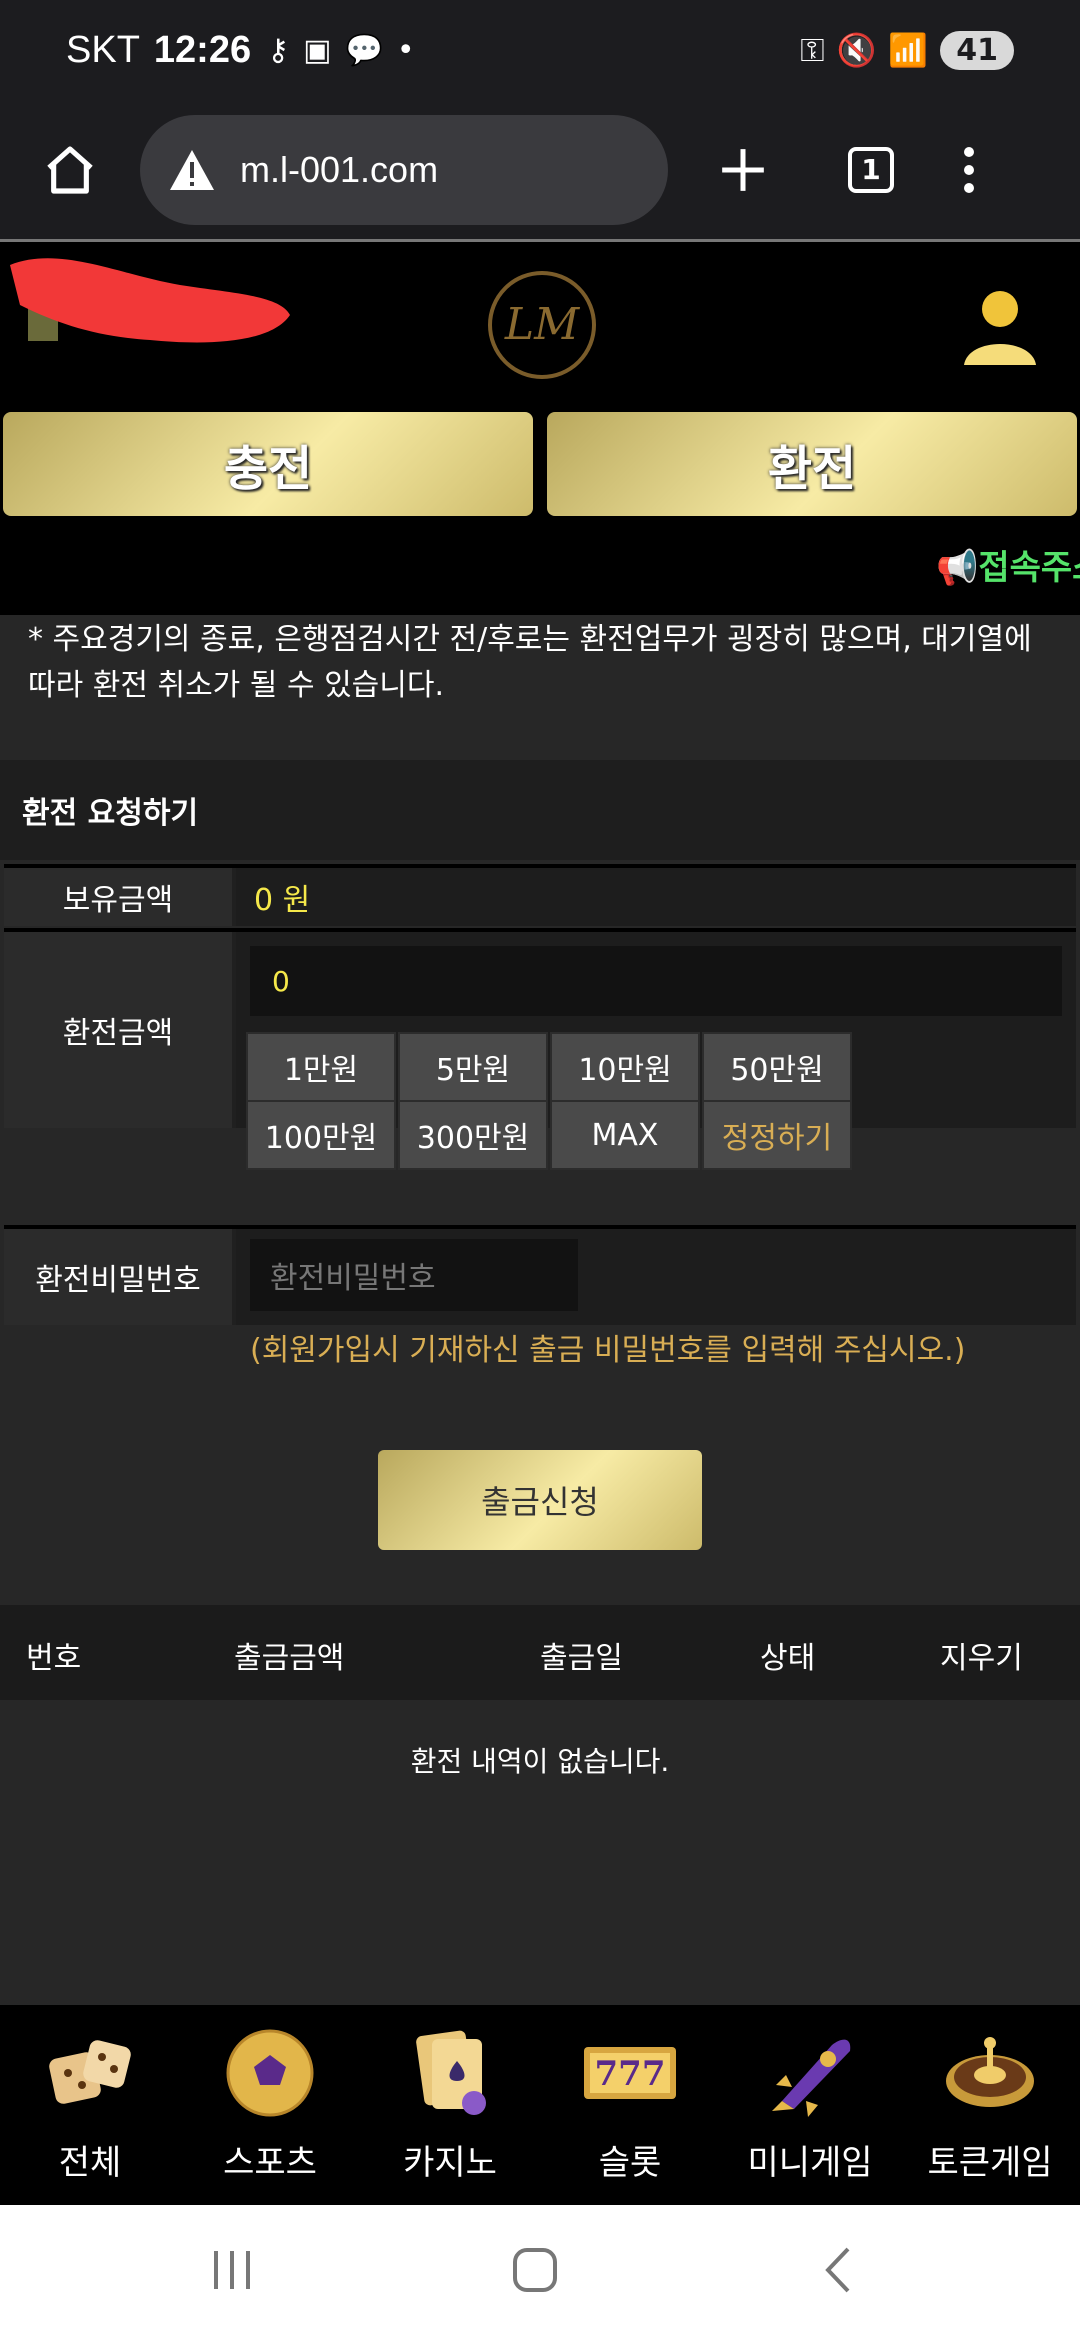 This screenshot has height=2340, width=1080. I want to click on system-nav-bar, so click(540, 2272).